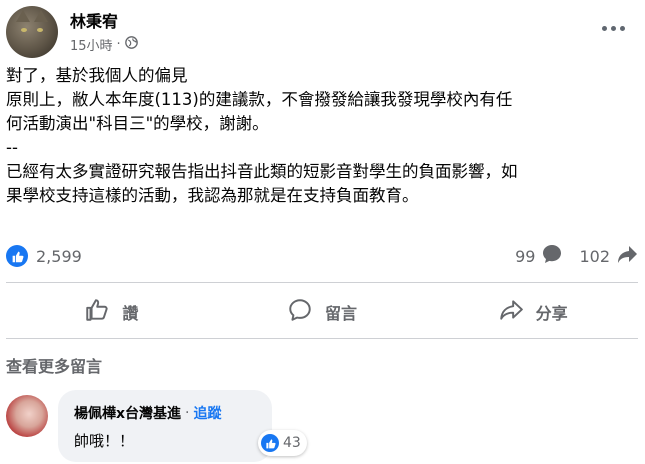  I want to click on action-bar: 讚 留言 分享, so click(322, 312).